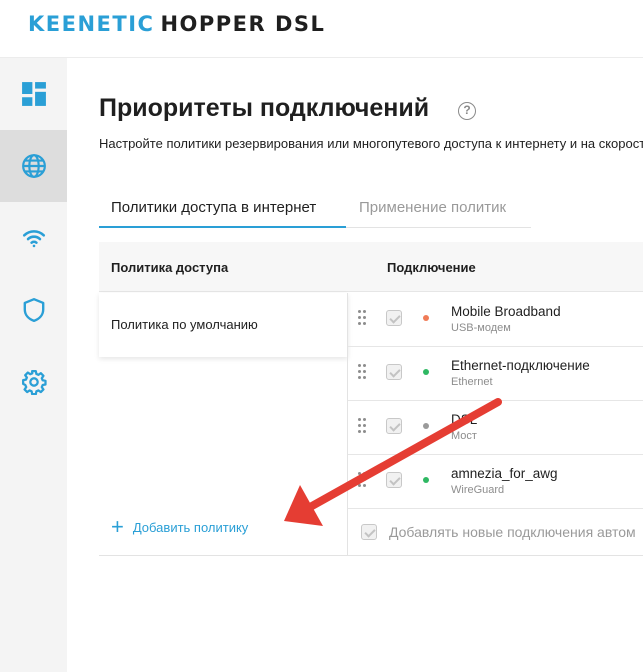 The width and height of the screenshot is (643, 672). What do you see at coordinates (467, 111) in the screenshot?
I see `help-icon: ?` at bounding box center [467, 111].